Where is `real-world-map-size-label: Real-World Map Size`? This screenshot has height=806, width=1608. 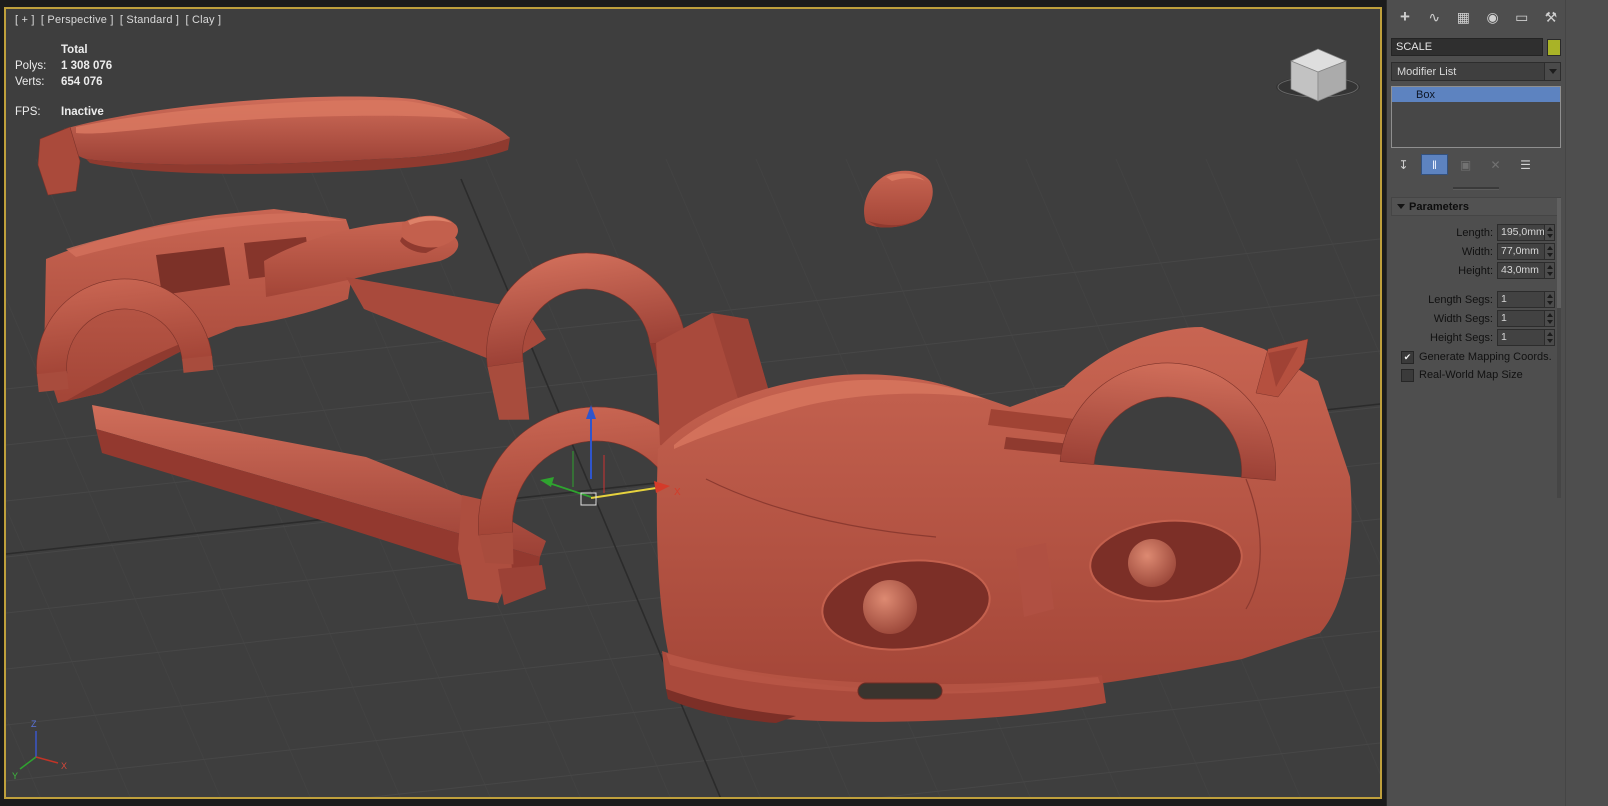 real-world-map-size-label: Real-World Map Size is located at coordinates (1471, 375).